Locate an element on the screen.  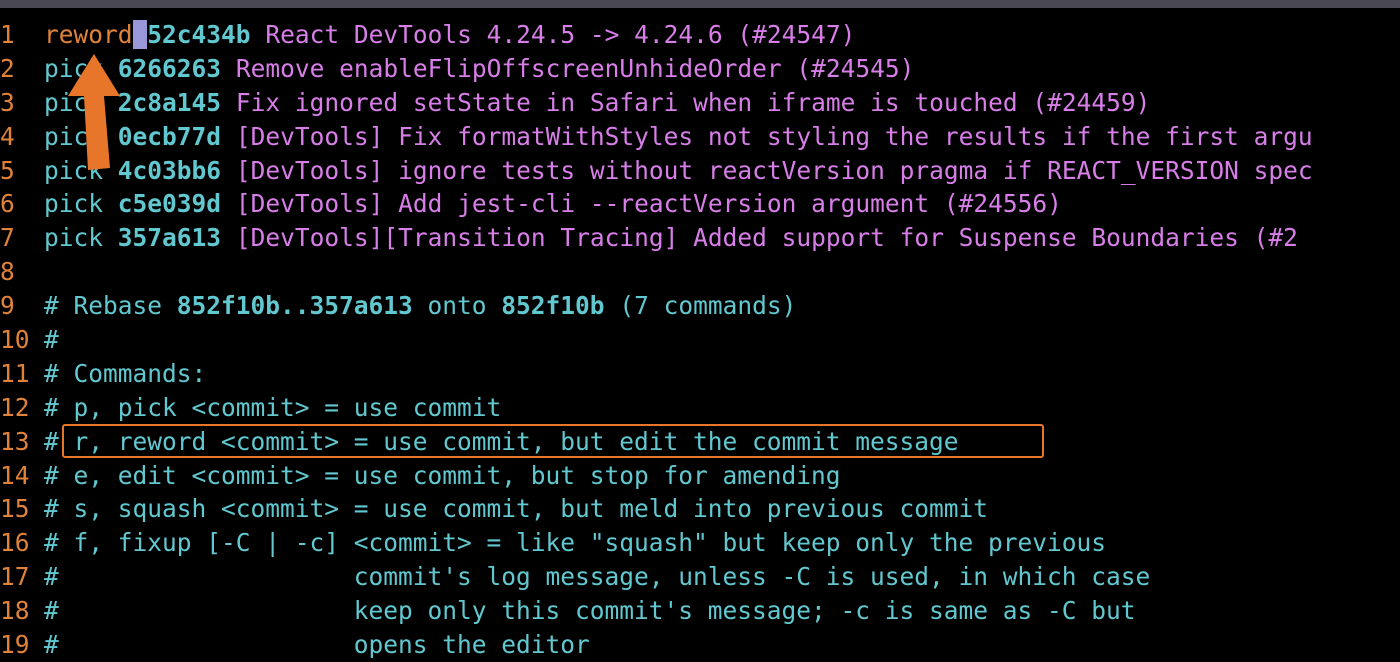
line-number: 16 is located at coordinates (15, 543).